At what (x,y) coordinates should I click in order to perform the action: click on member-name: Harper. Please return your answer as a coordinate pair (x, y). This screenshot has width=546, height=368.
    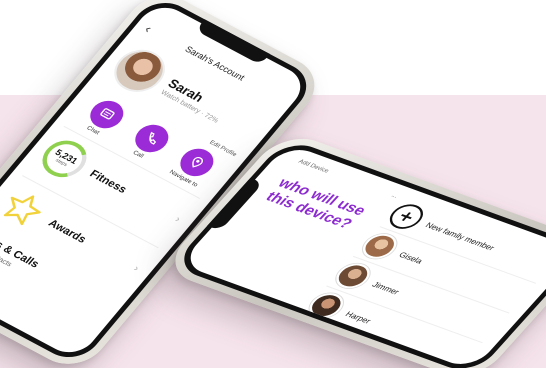
    Looking at the image, I should click on (358, 317).